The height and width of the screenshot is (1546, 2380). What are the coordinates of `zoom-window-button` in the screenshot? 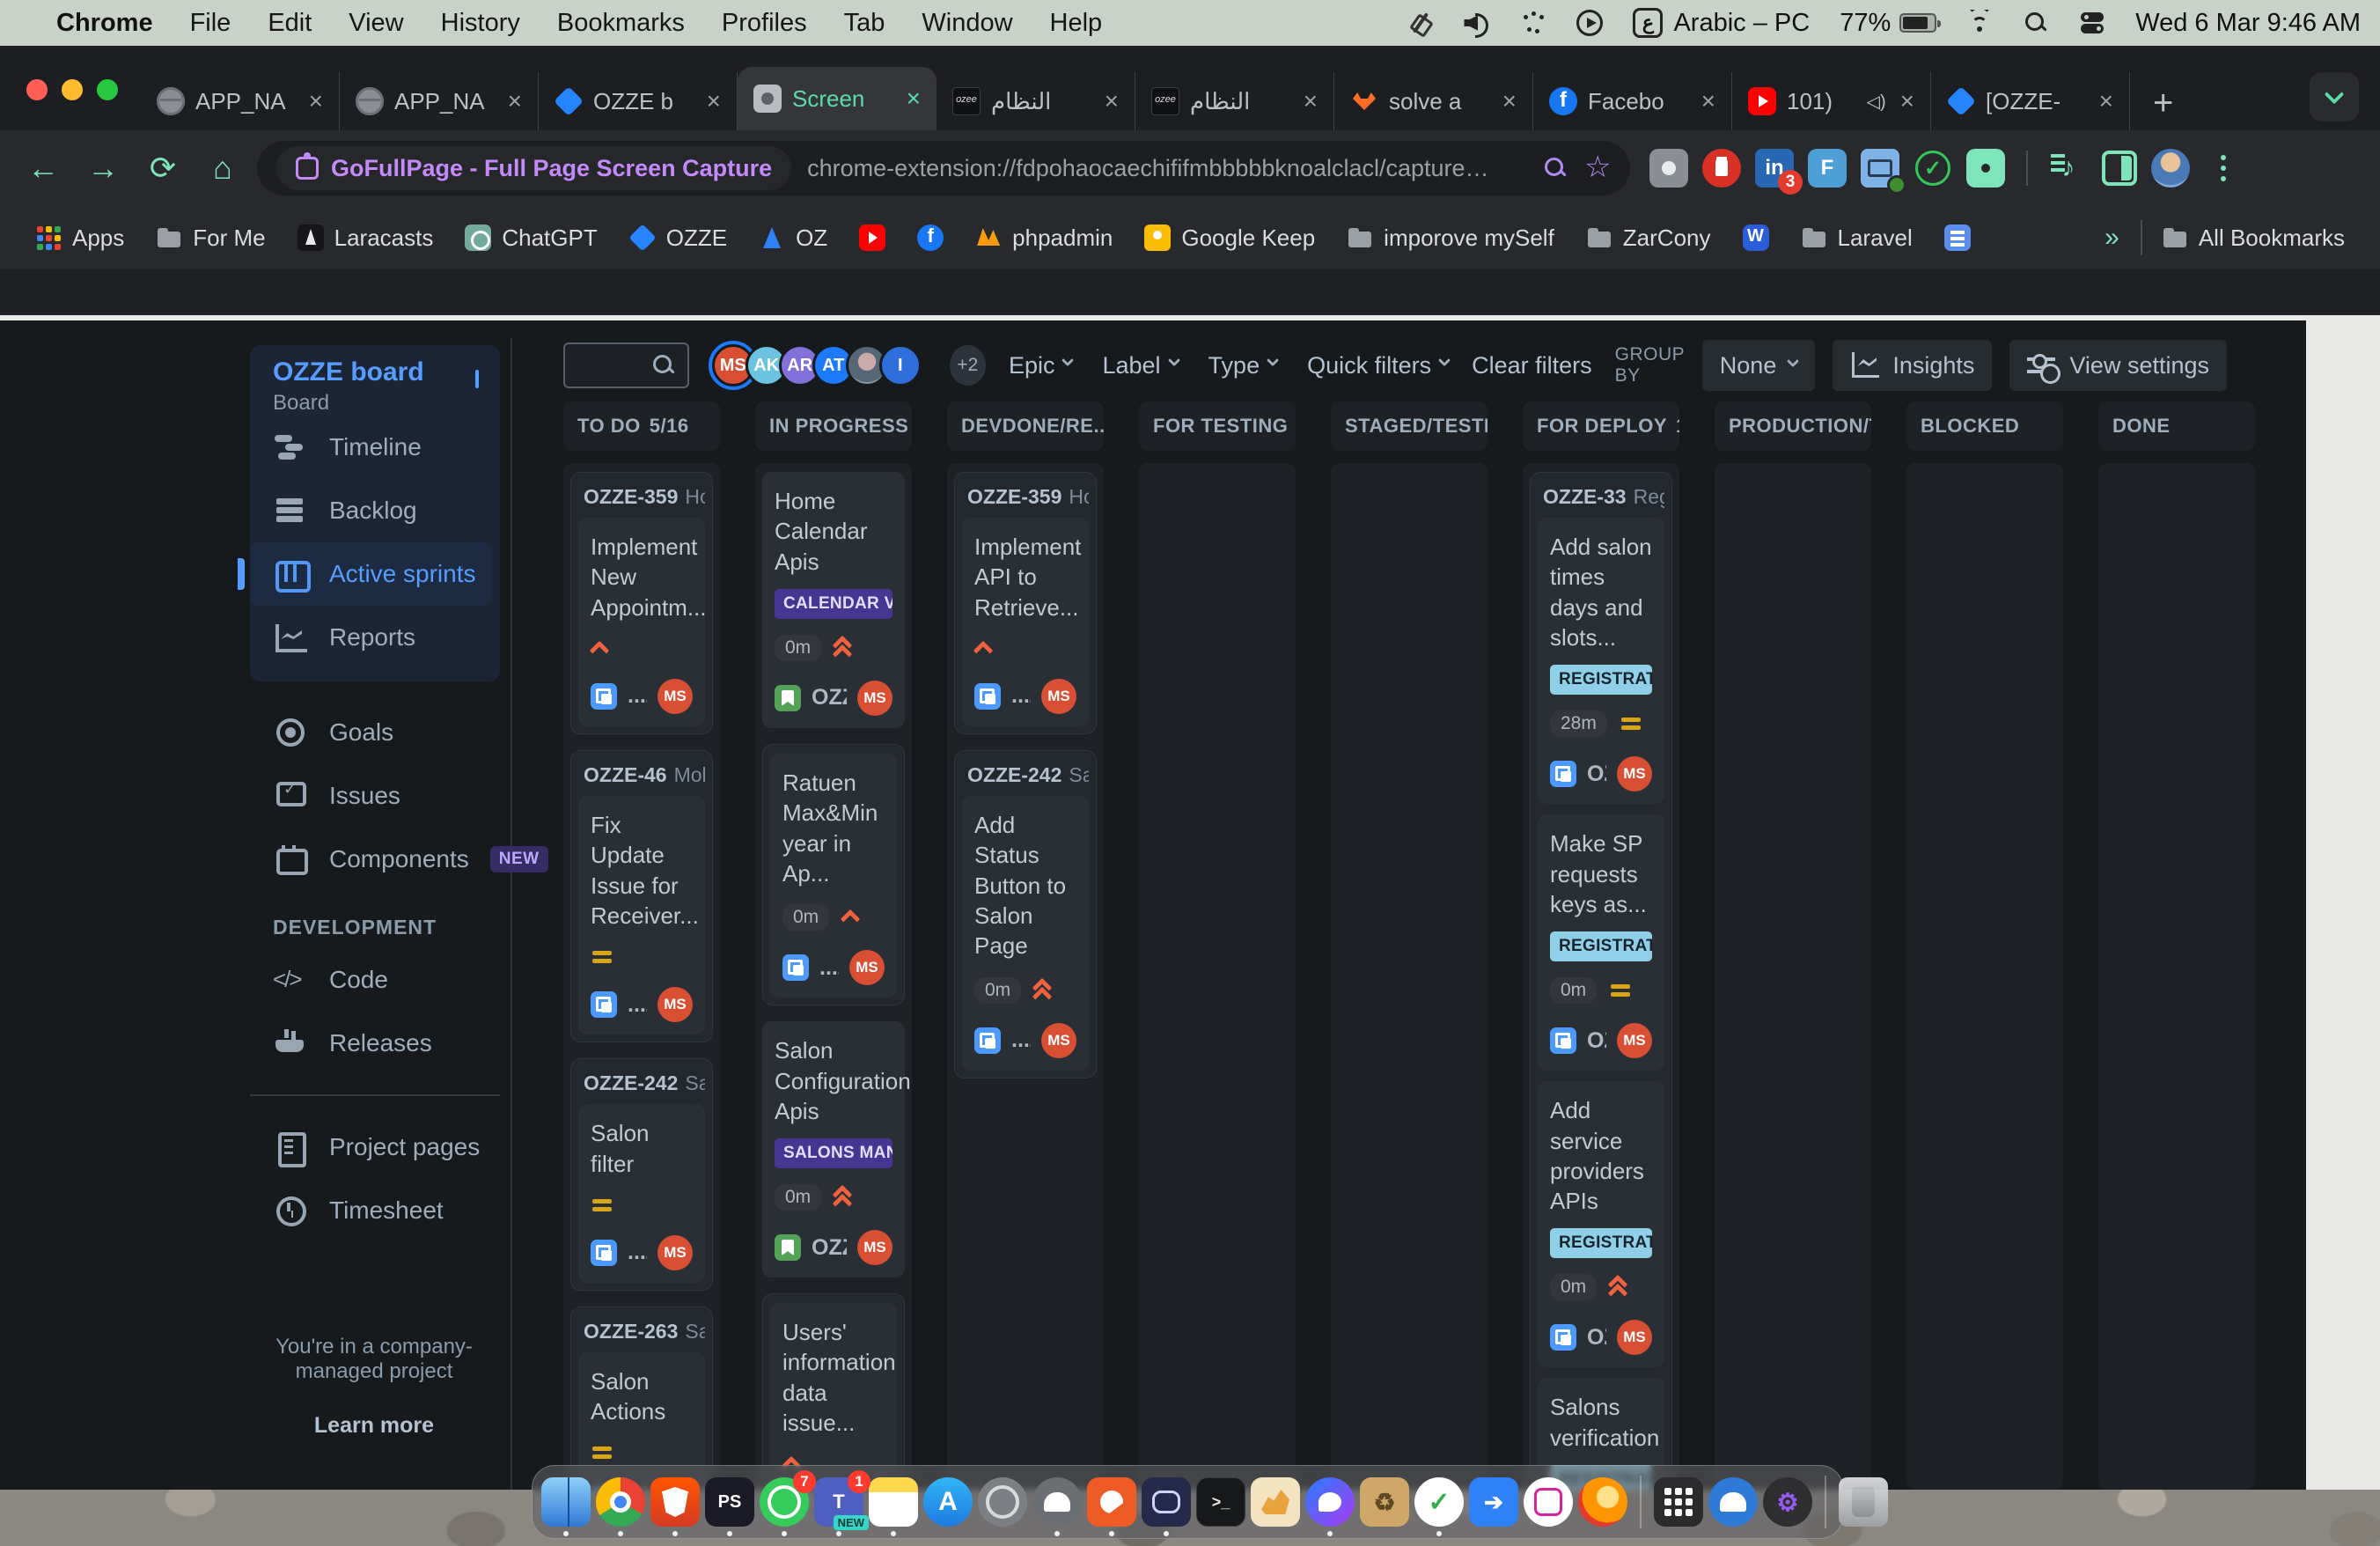 It's located at (107, 89).